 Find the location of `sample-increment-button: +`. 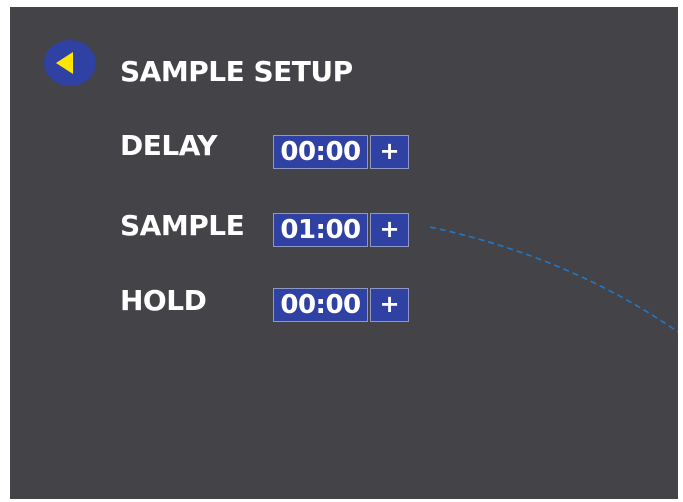

sample-increment-button: + is located at coordinates (389, 230).